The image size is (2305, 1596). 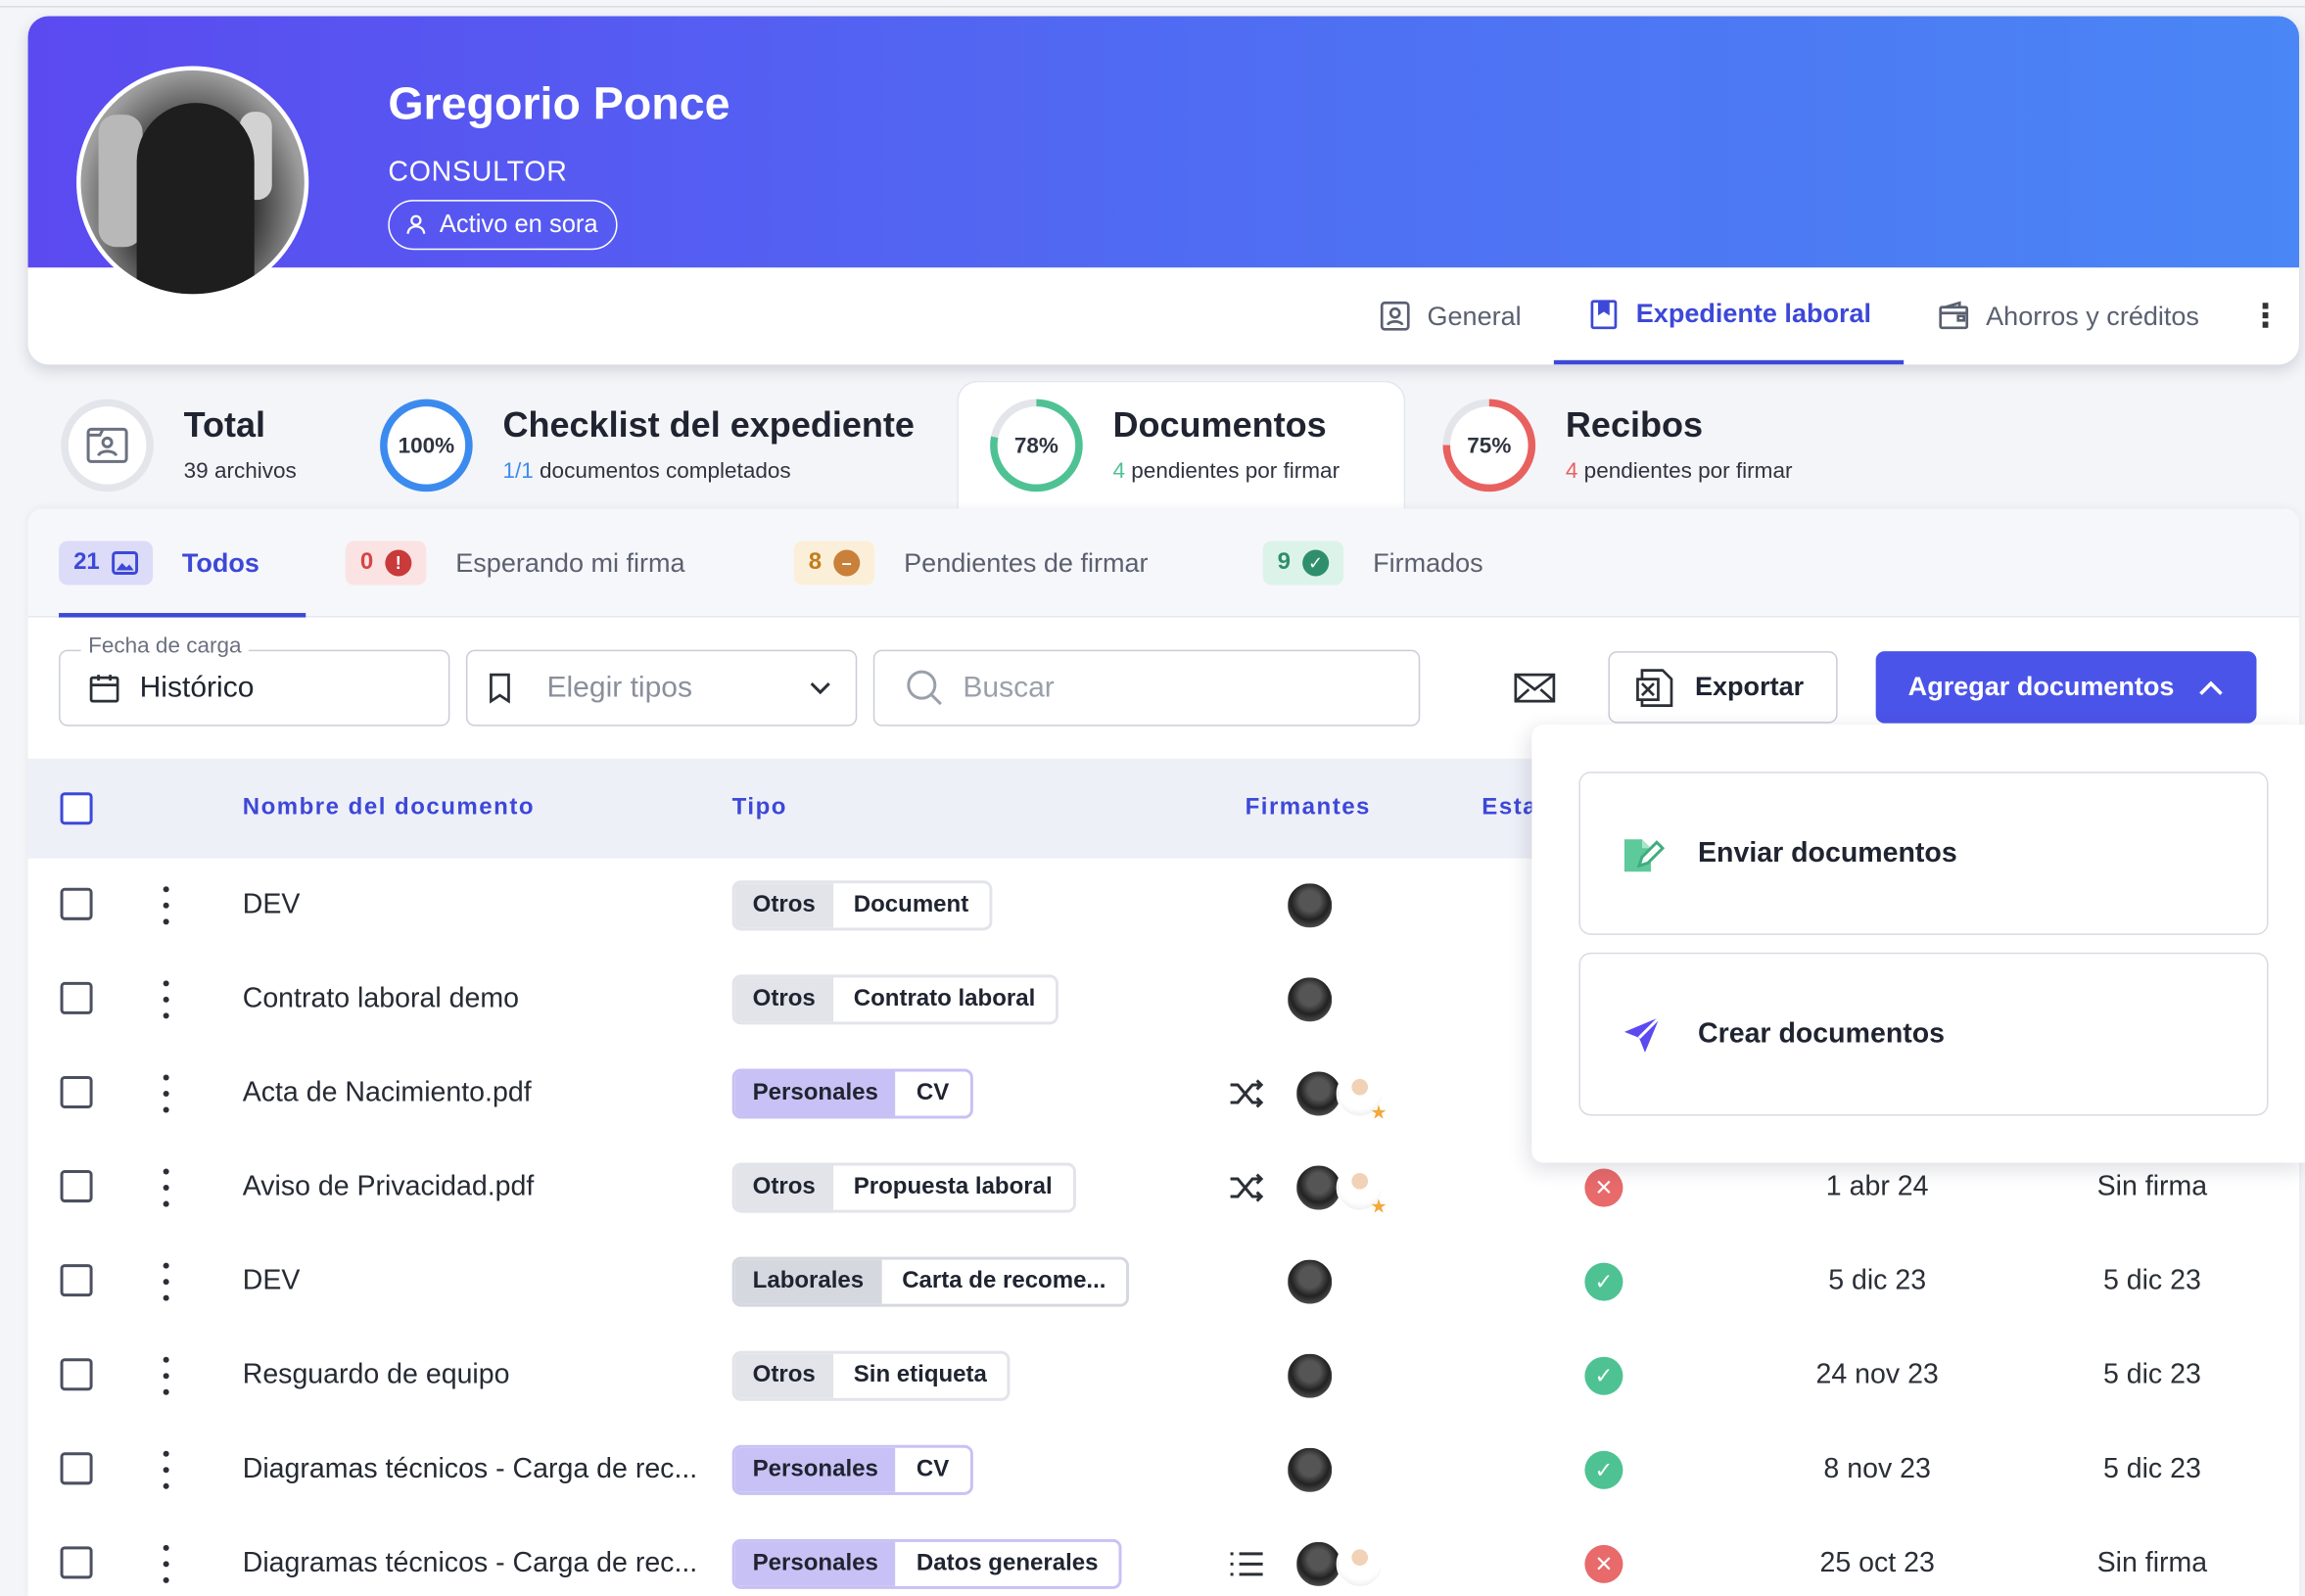 I want to click on tab-general: General, so click(x=1449, y=315).